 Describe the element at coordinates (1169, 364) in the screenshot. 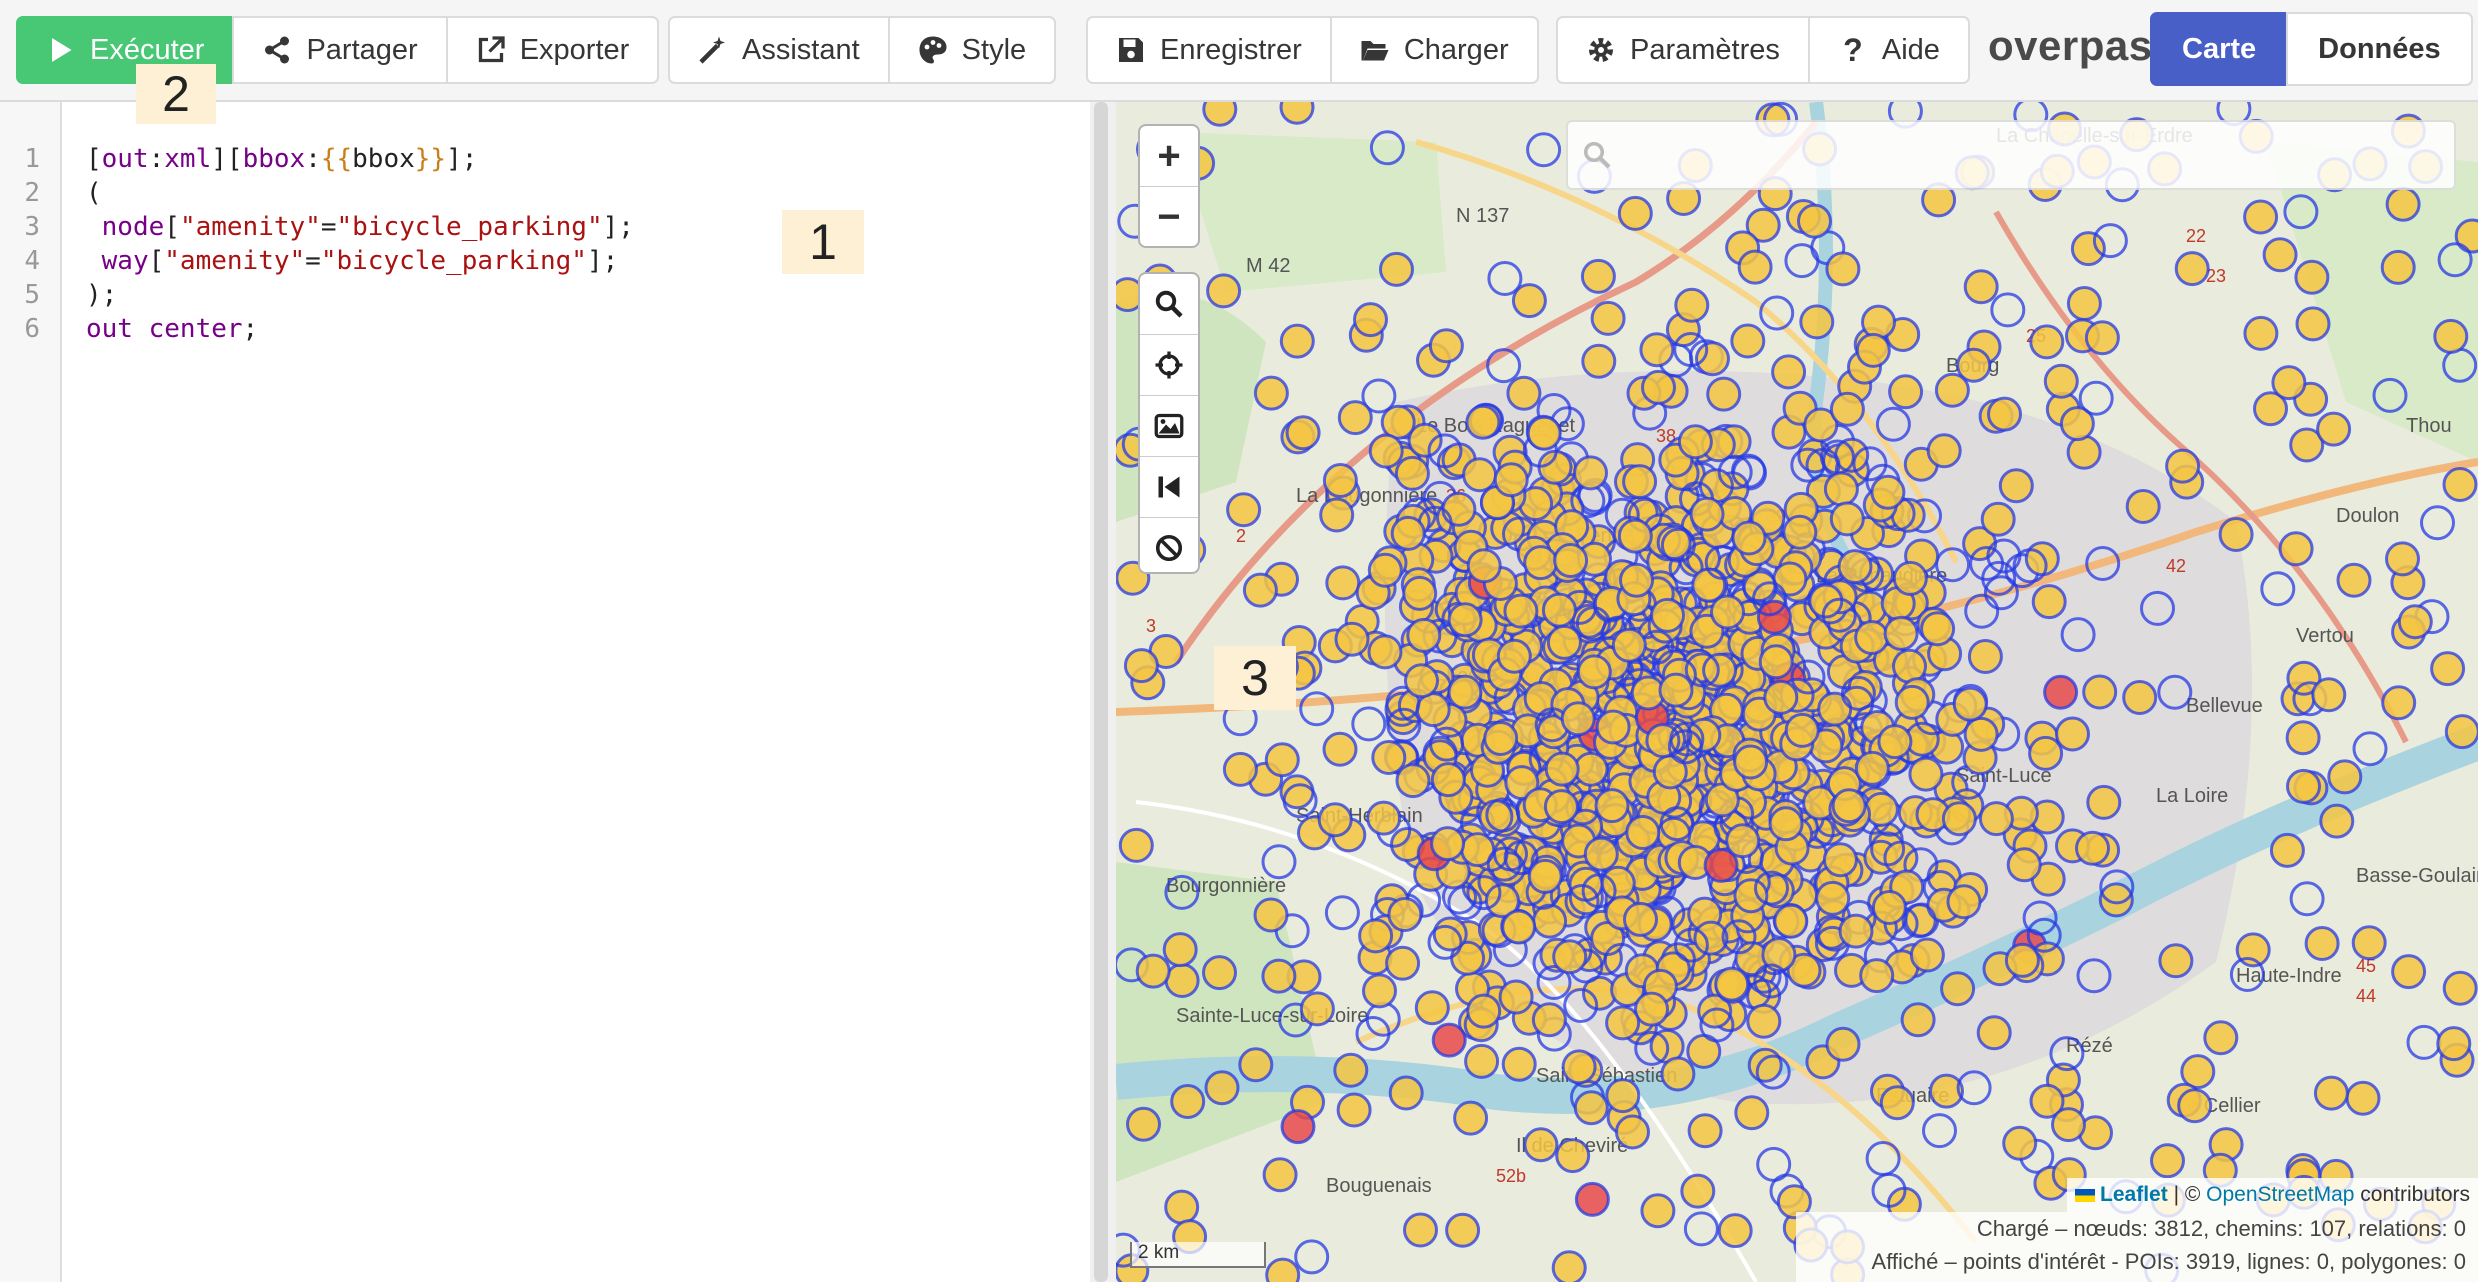

I see `locate-button` at that location.